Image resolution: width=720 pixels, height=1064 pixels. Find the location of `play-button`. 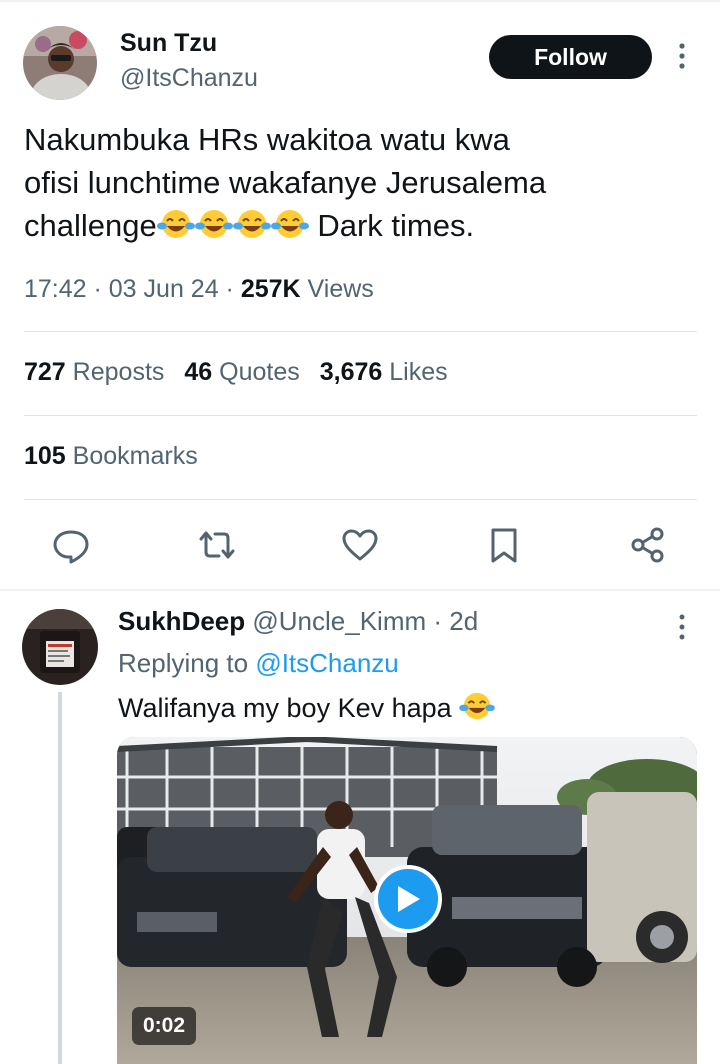

play-button is located at coordinates (408, 899).